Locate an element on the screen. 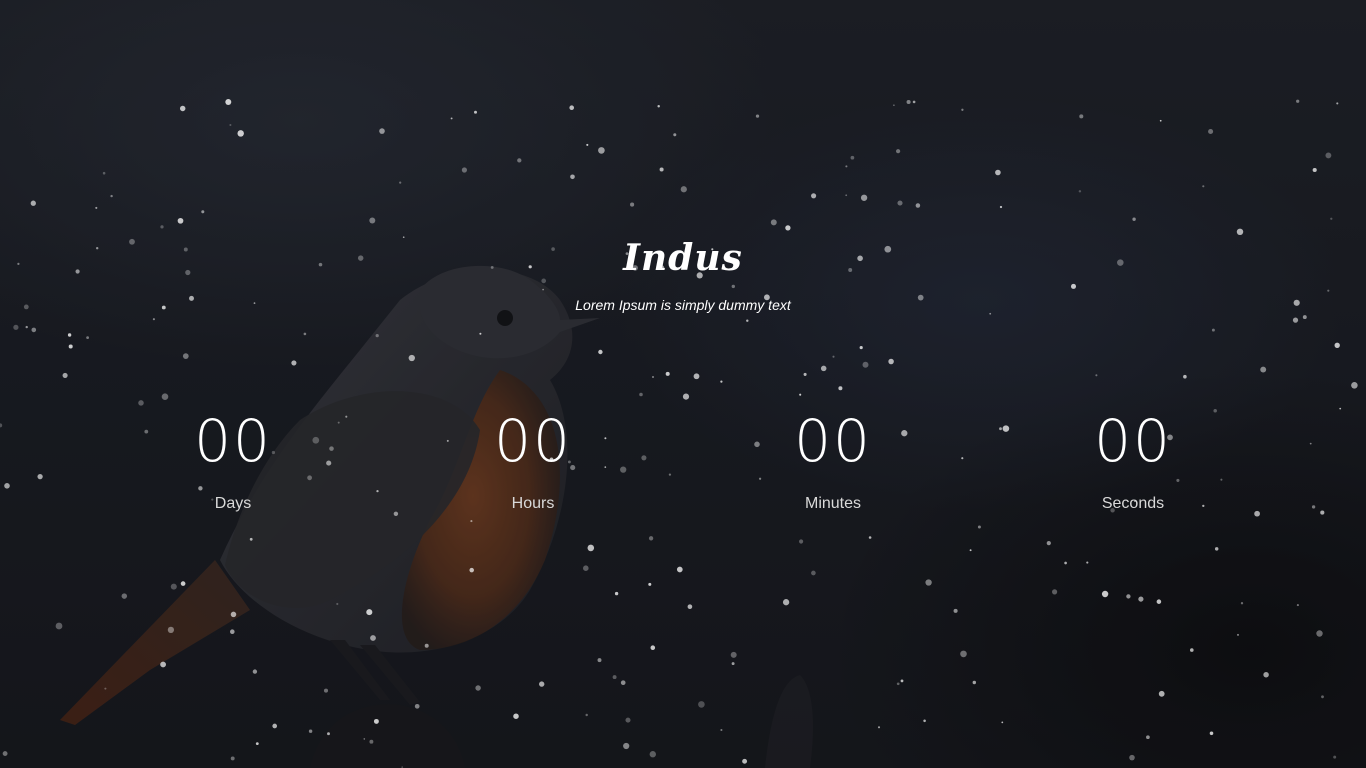  minutes-value: 00 is located at coordinates (833, 441).